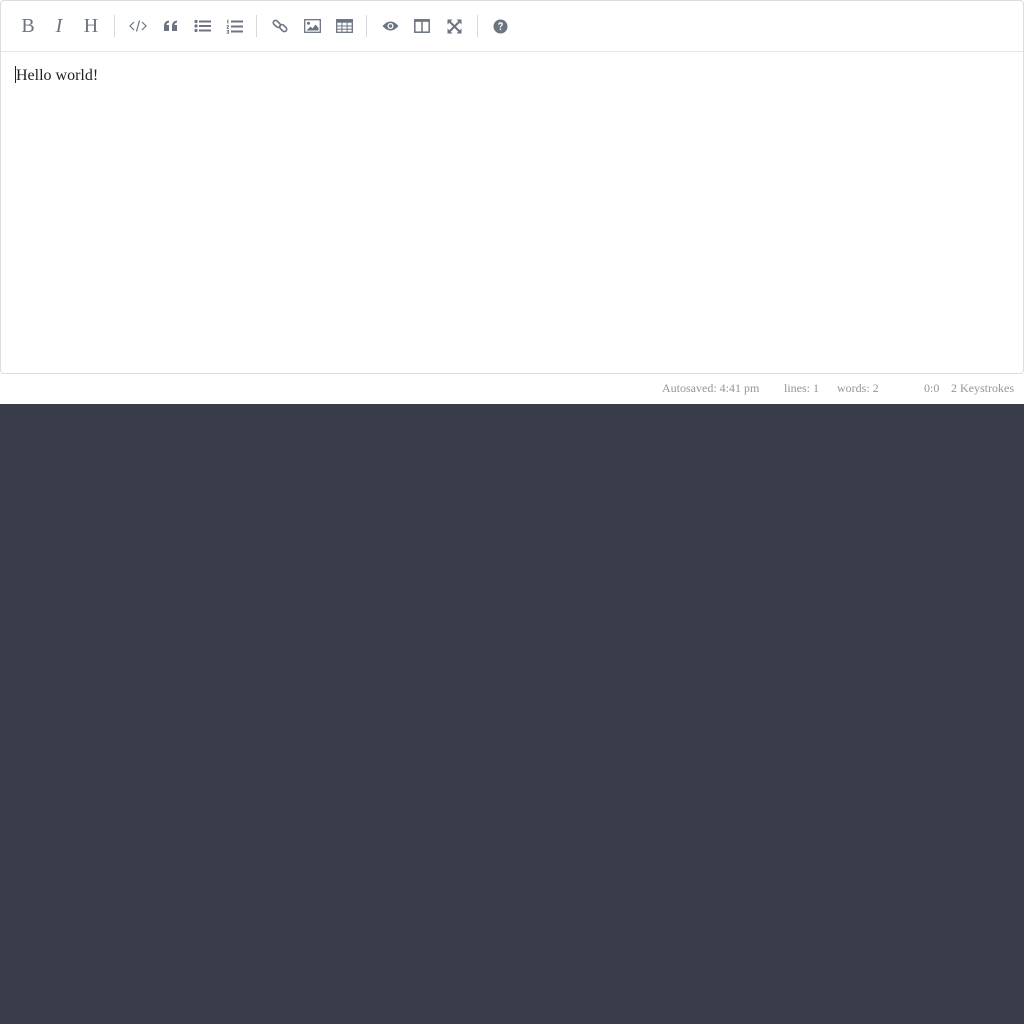 Image resolution: width=1024 pixels, height=1024 pixels. I want to click on preview-button, so click(390, 26).